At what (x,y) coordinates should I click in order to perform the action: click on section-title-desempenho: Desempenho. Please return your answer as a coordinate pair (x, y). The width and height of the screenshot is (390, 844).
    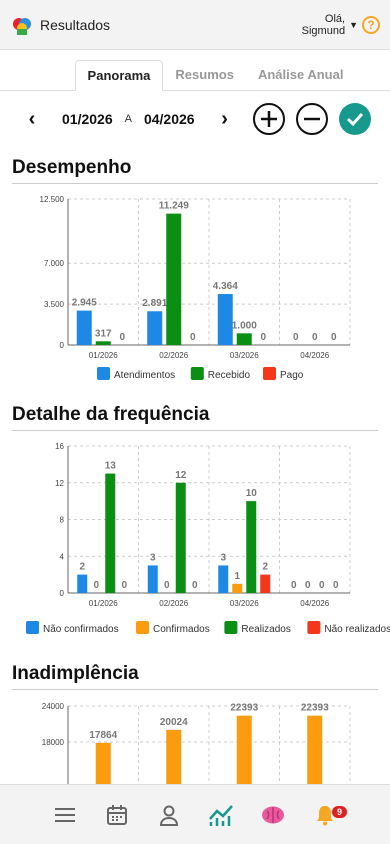
    Looking at the image, I should click on (195, 170).